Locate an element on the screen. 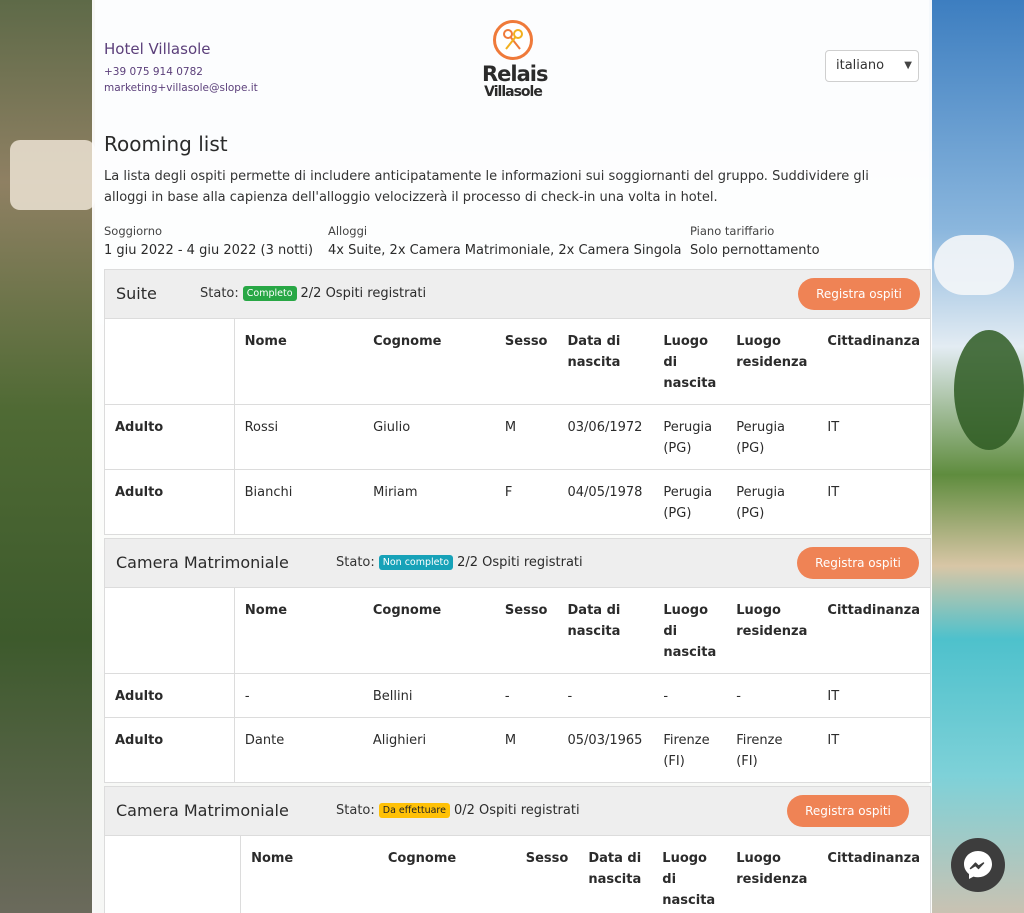 The image size is (1024, 913). cell-cognome: Bellini is located at coordinates (428, 695).